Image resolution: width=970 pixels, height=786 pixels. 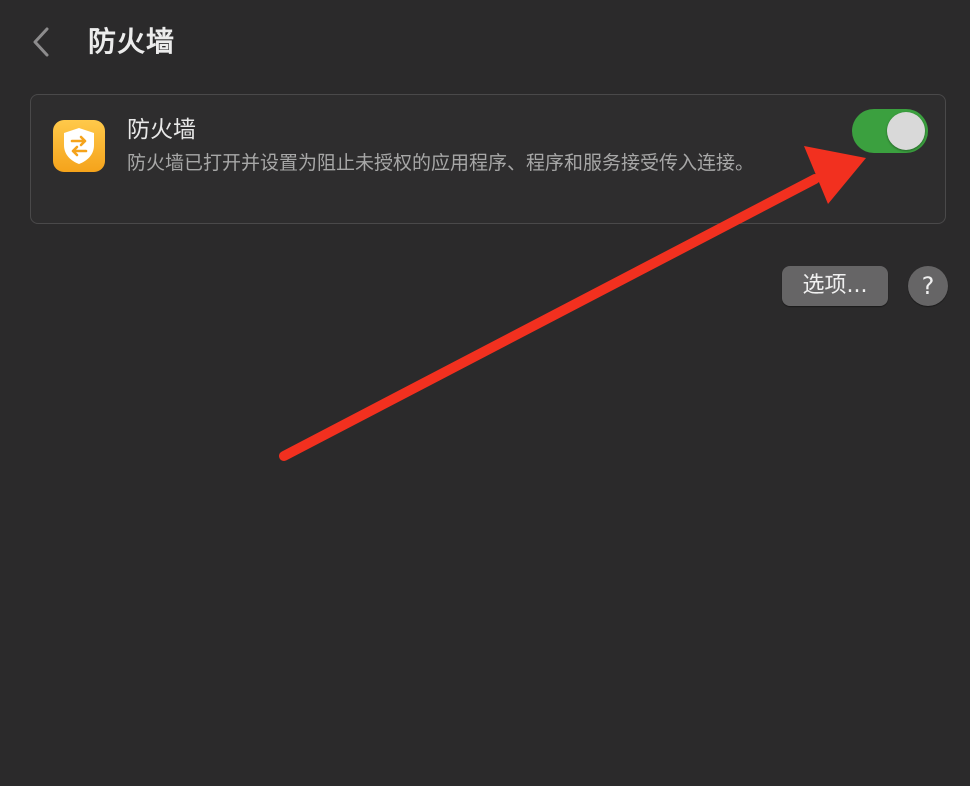 What do you see at coordinates (906, 131) in the screenshot?
I see `toggle-knob` at bounding box center [906, 131].